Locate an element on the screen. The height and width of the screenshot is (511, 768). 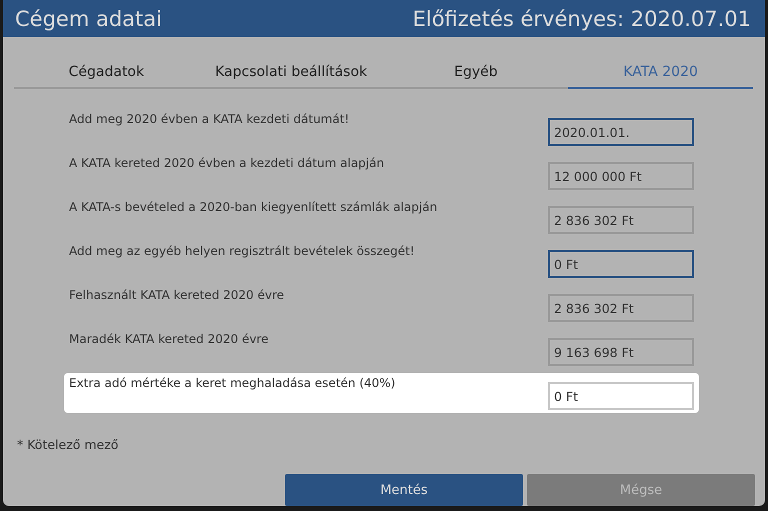
tab: Kapcsolati beállítások is located at coordinates (291, 73).